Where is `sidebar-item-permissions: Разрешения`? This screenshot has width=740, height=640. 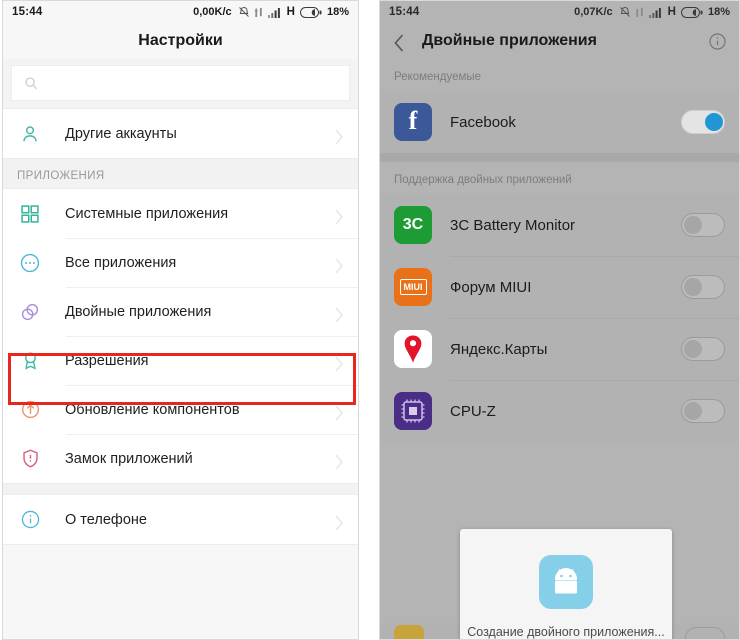 sidebar-item-permissions: Разрешения is located at coordinates (180, 360).